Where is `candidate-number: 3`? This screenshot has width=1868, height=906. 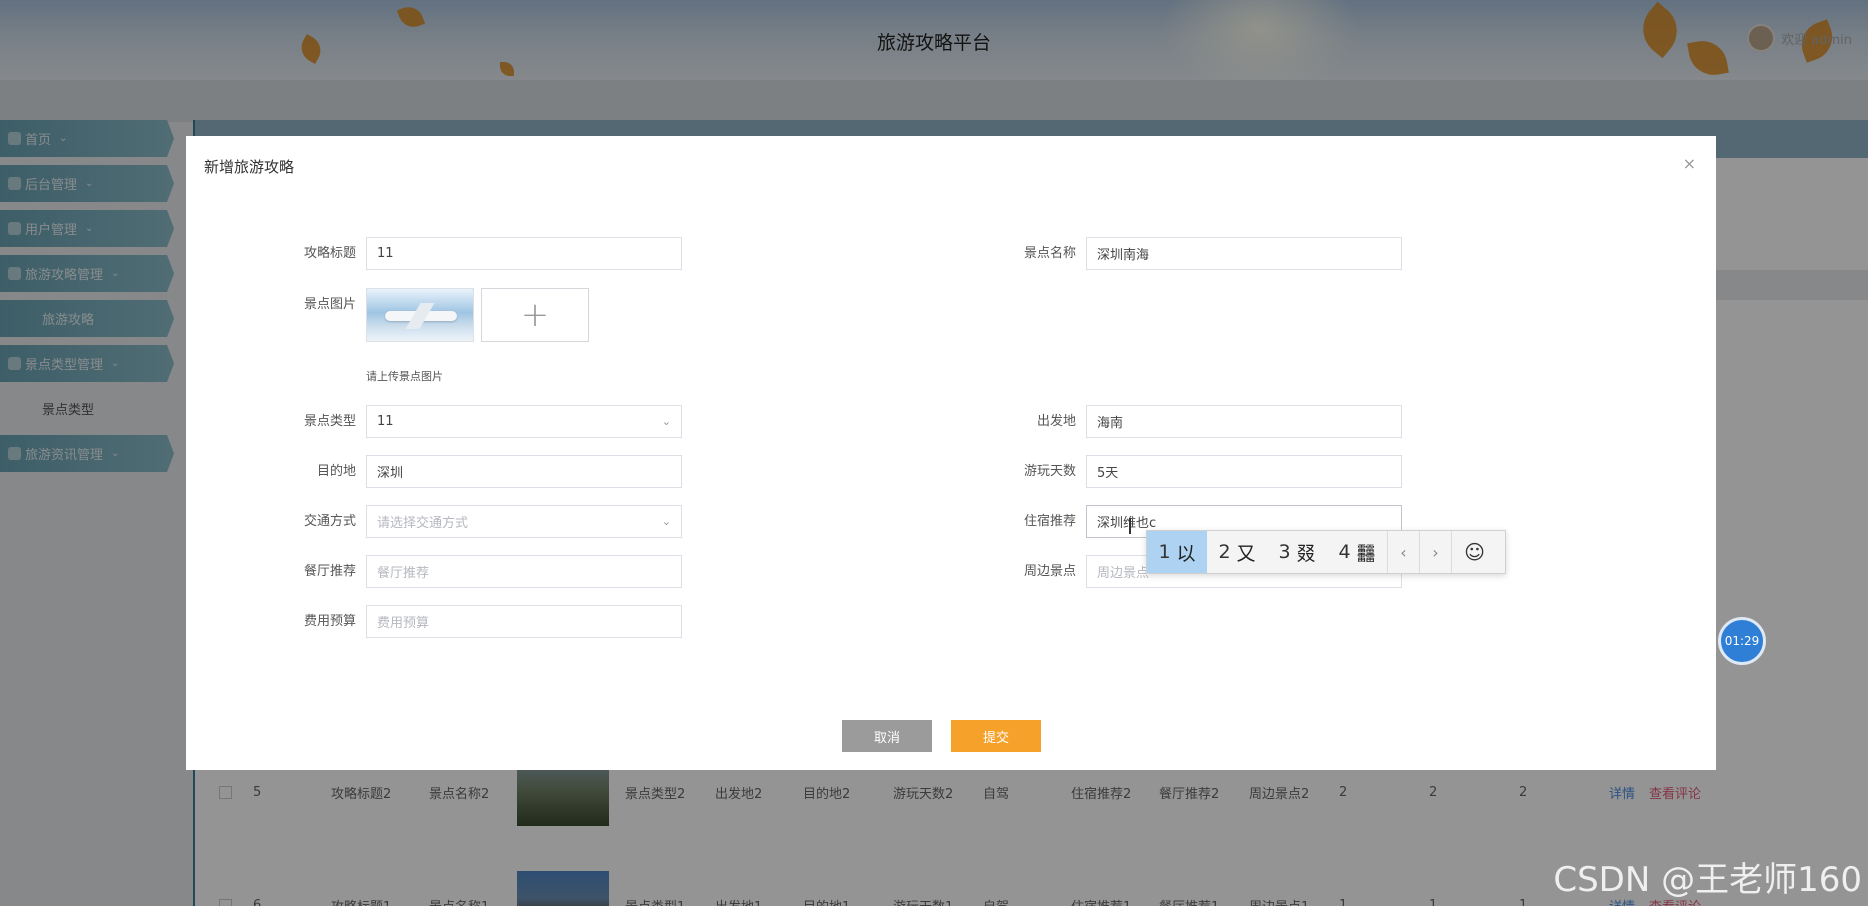 candidate-number: 3 is located at coordinates (1284, 552).